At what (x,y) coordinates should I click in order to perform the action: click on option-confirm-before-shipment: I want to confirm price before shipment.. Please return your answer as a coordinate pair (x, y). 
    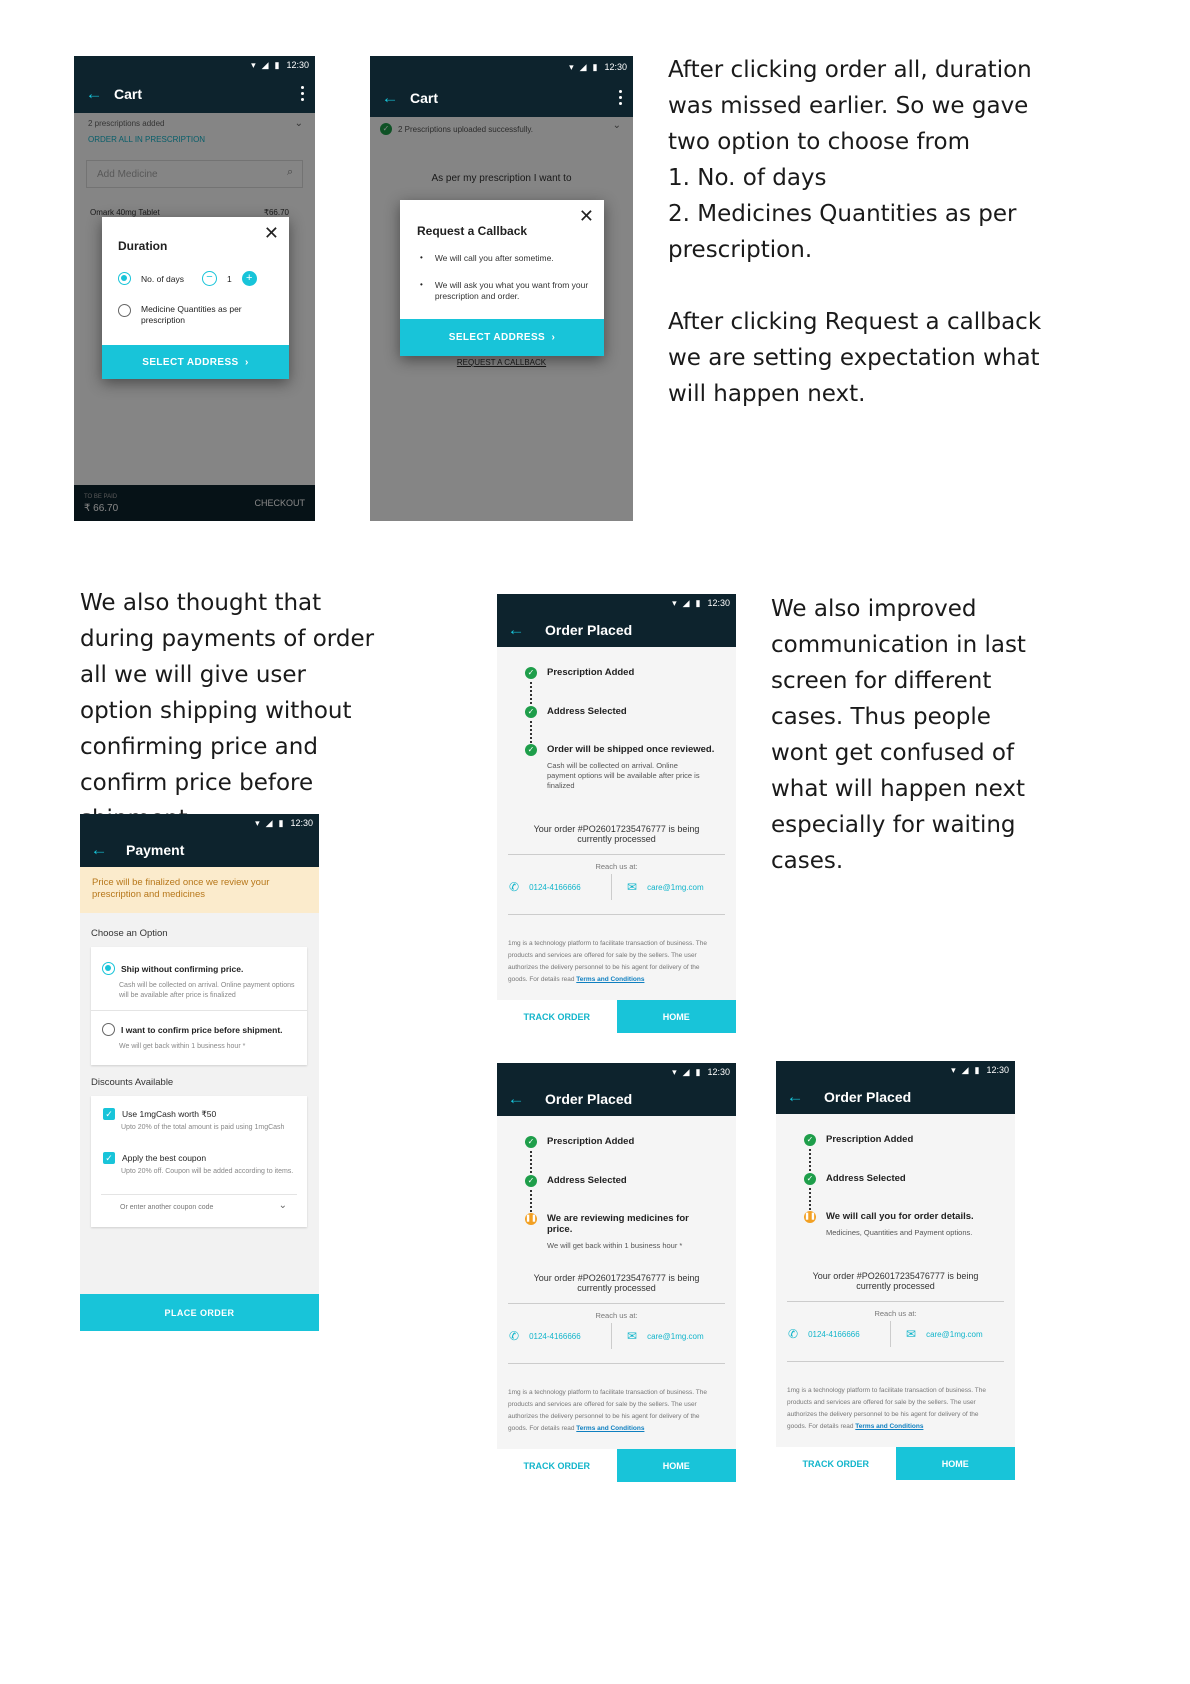
    Looking at the image, I should click on (192, 1029).